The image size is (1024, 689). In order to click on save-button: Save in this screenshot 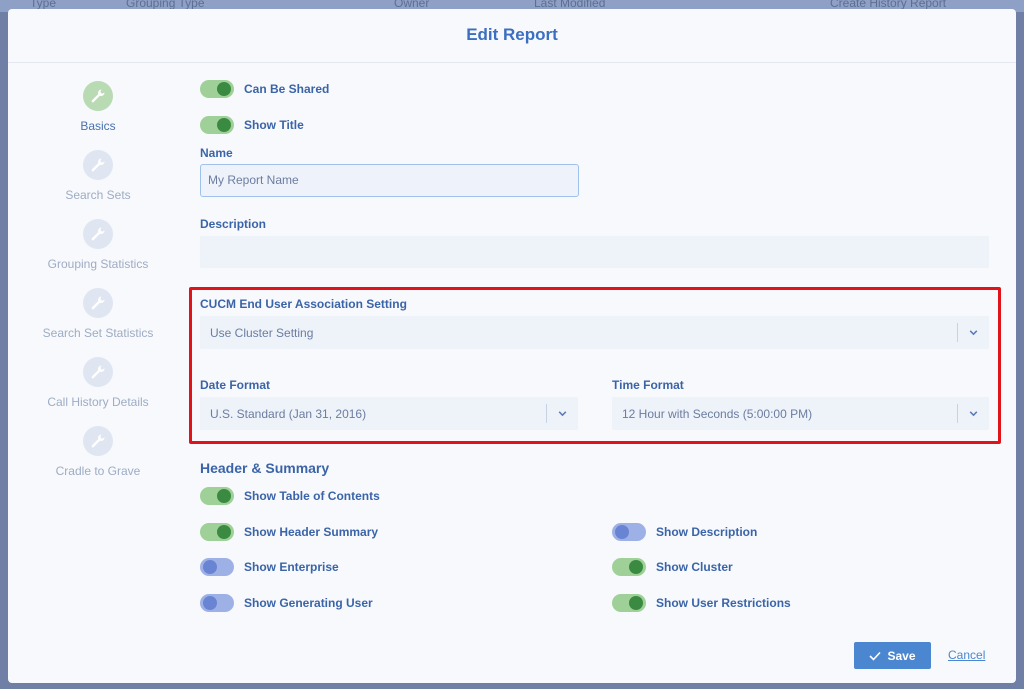, I will do `click(892, 655)`.